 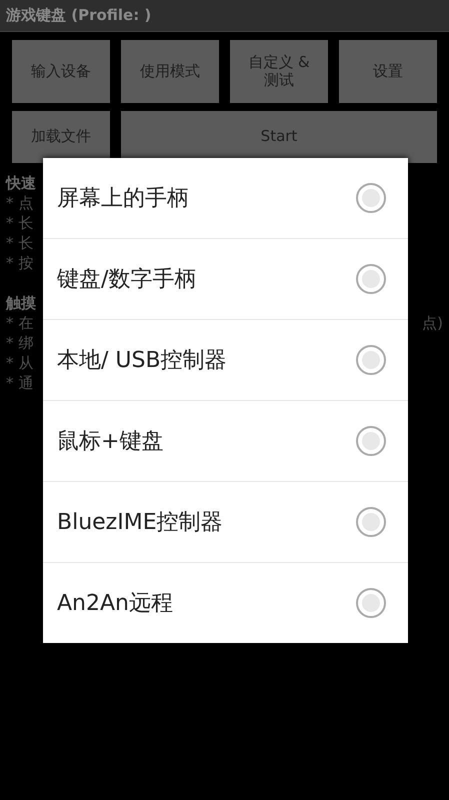 I want to click on help-heading: 触摸, so click(x=21, y=303).